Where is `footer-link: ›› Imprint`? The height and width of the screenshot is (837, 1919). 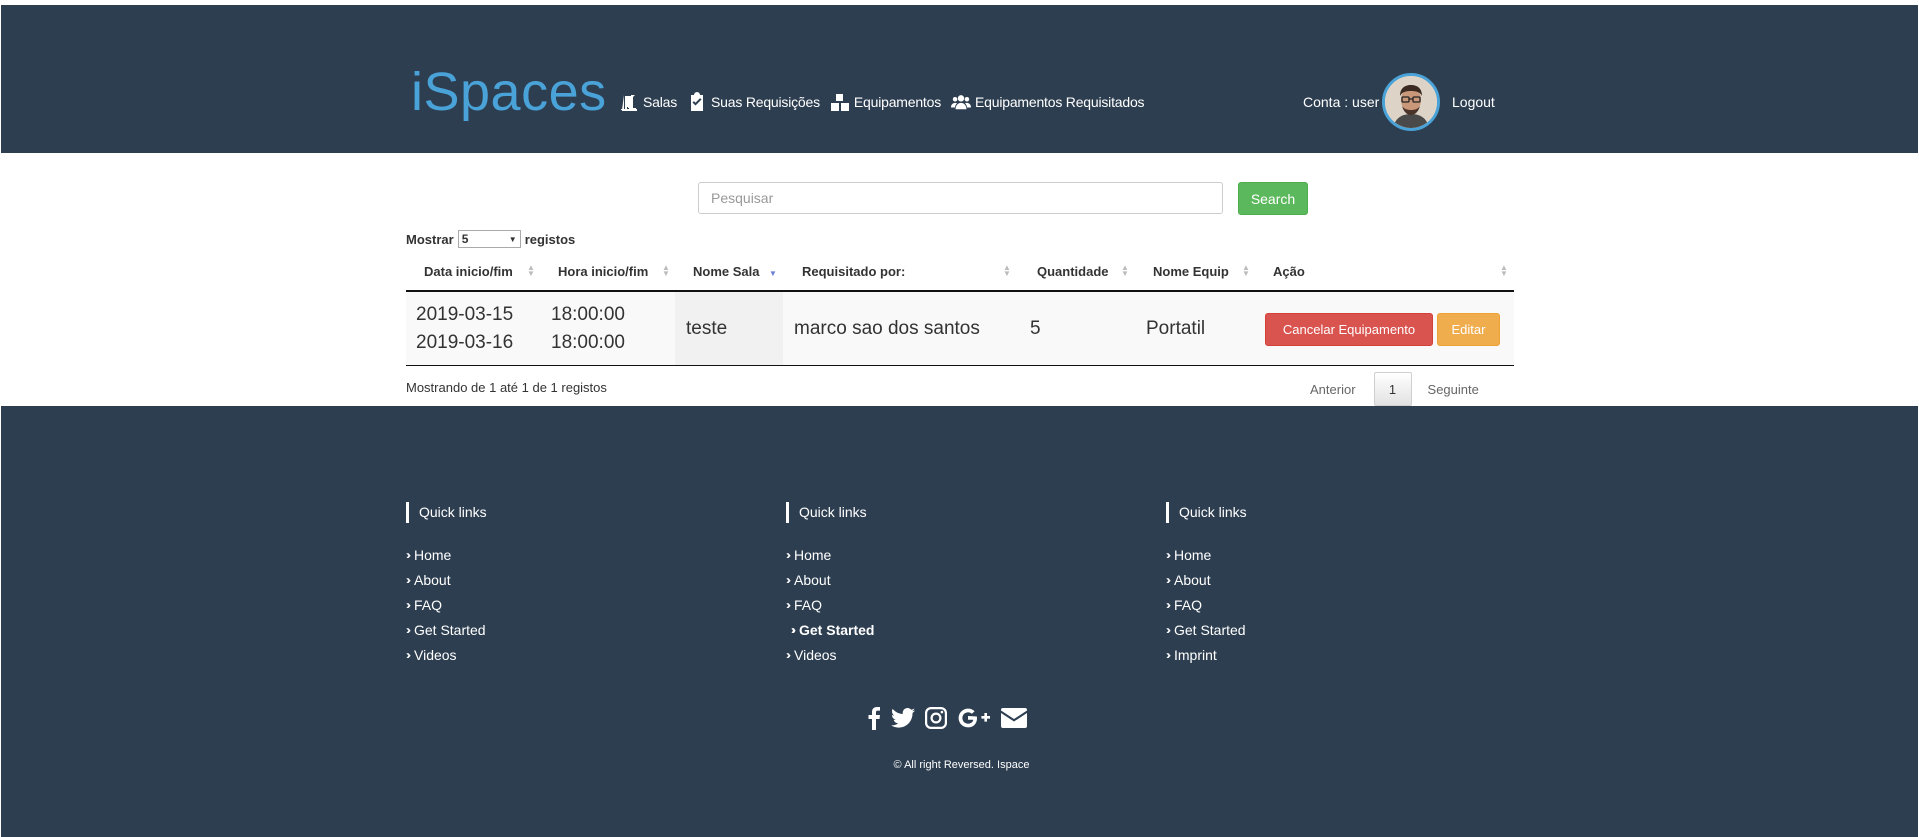 footer-link: ›› Imprint is located at coordinates (1206, 659).